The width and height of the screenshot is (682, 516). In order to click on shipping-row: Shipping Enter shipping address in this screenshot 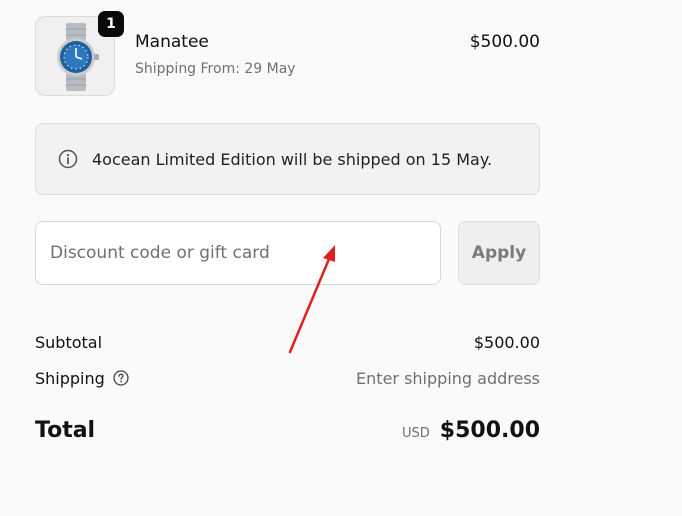, I will do `click(287, 378)`.